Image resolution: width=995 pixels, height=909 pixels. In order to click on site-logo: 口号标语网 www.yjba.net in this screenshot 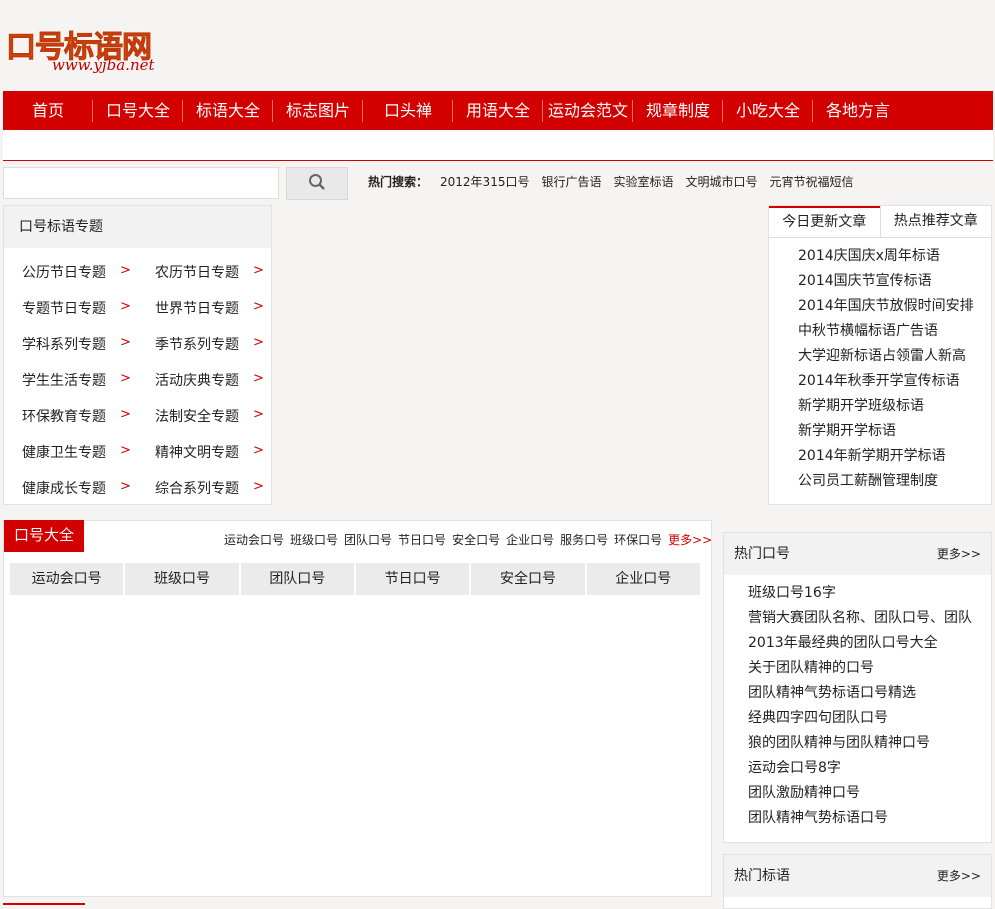, I will do `click(86, 51)`.